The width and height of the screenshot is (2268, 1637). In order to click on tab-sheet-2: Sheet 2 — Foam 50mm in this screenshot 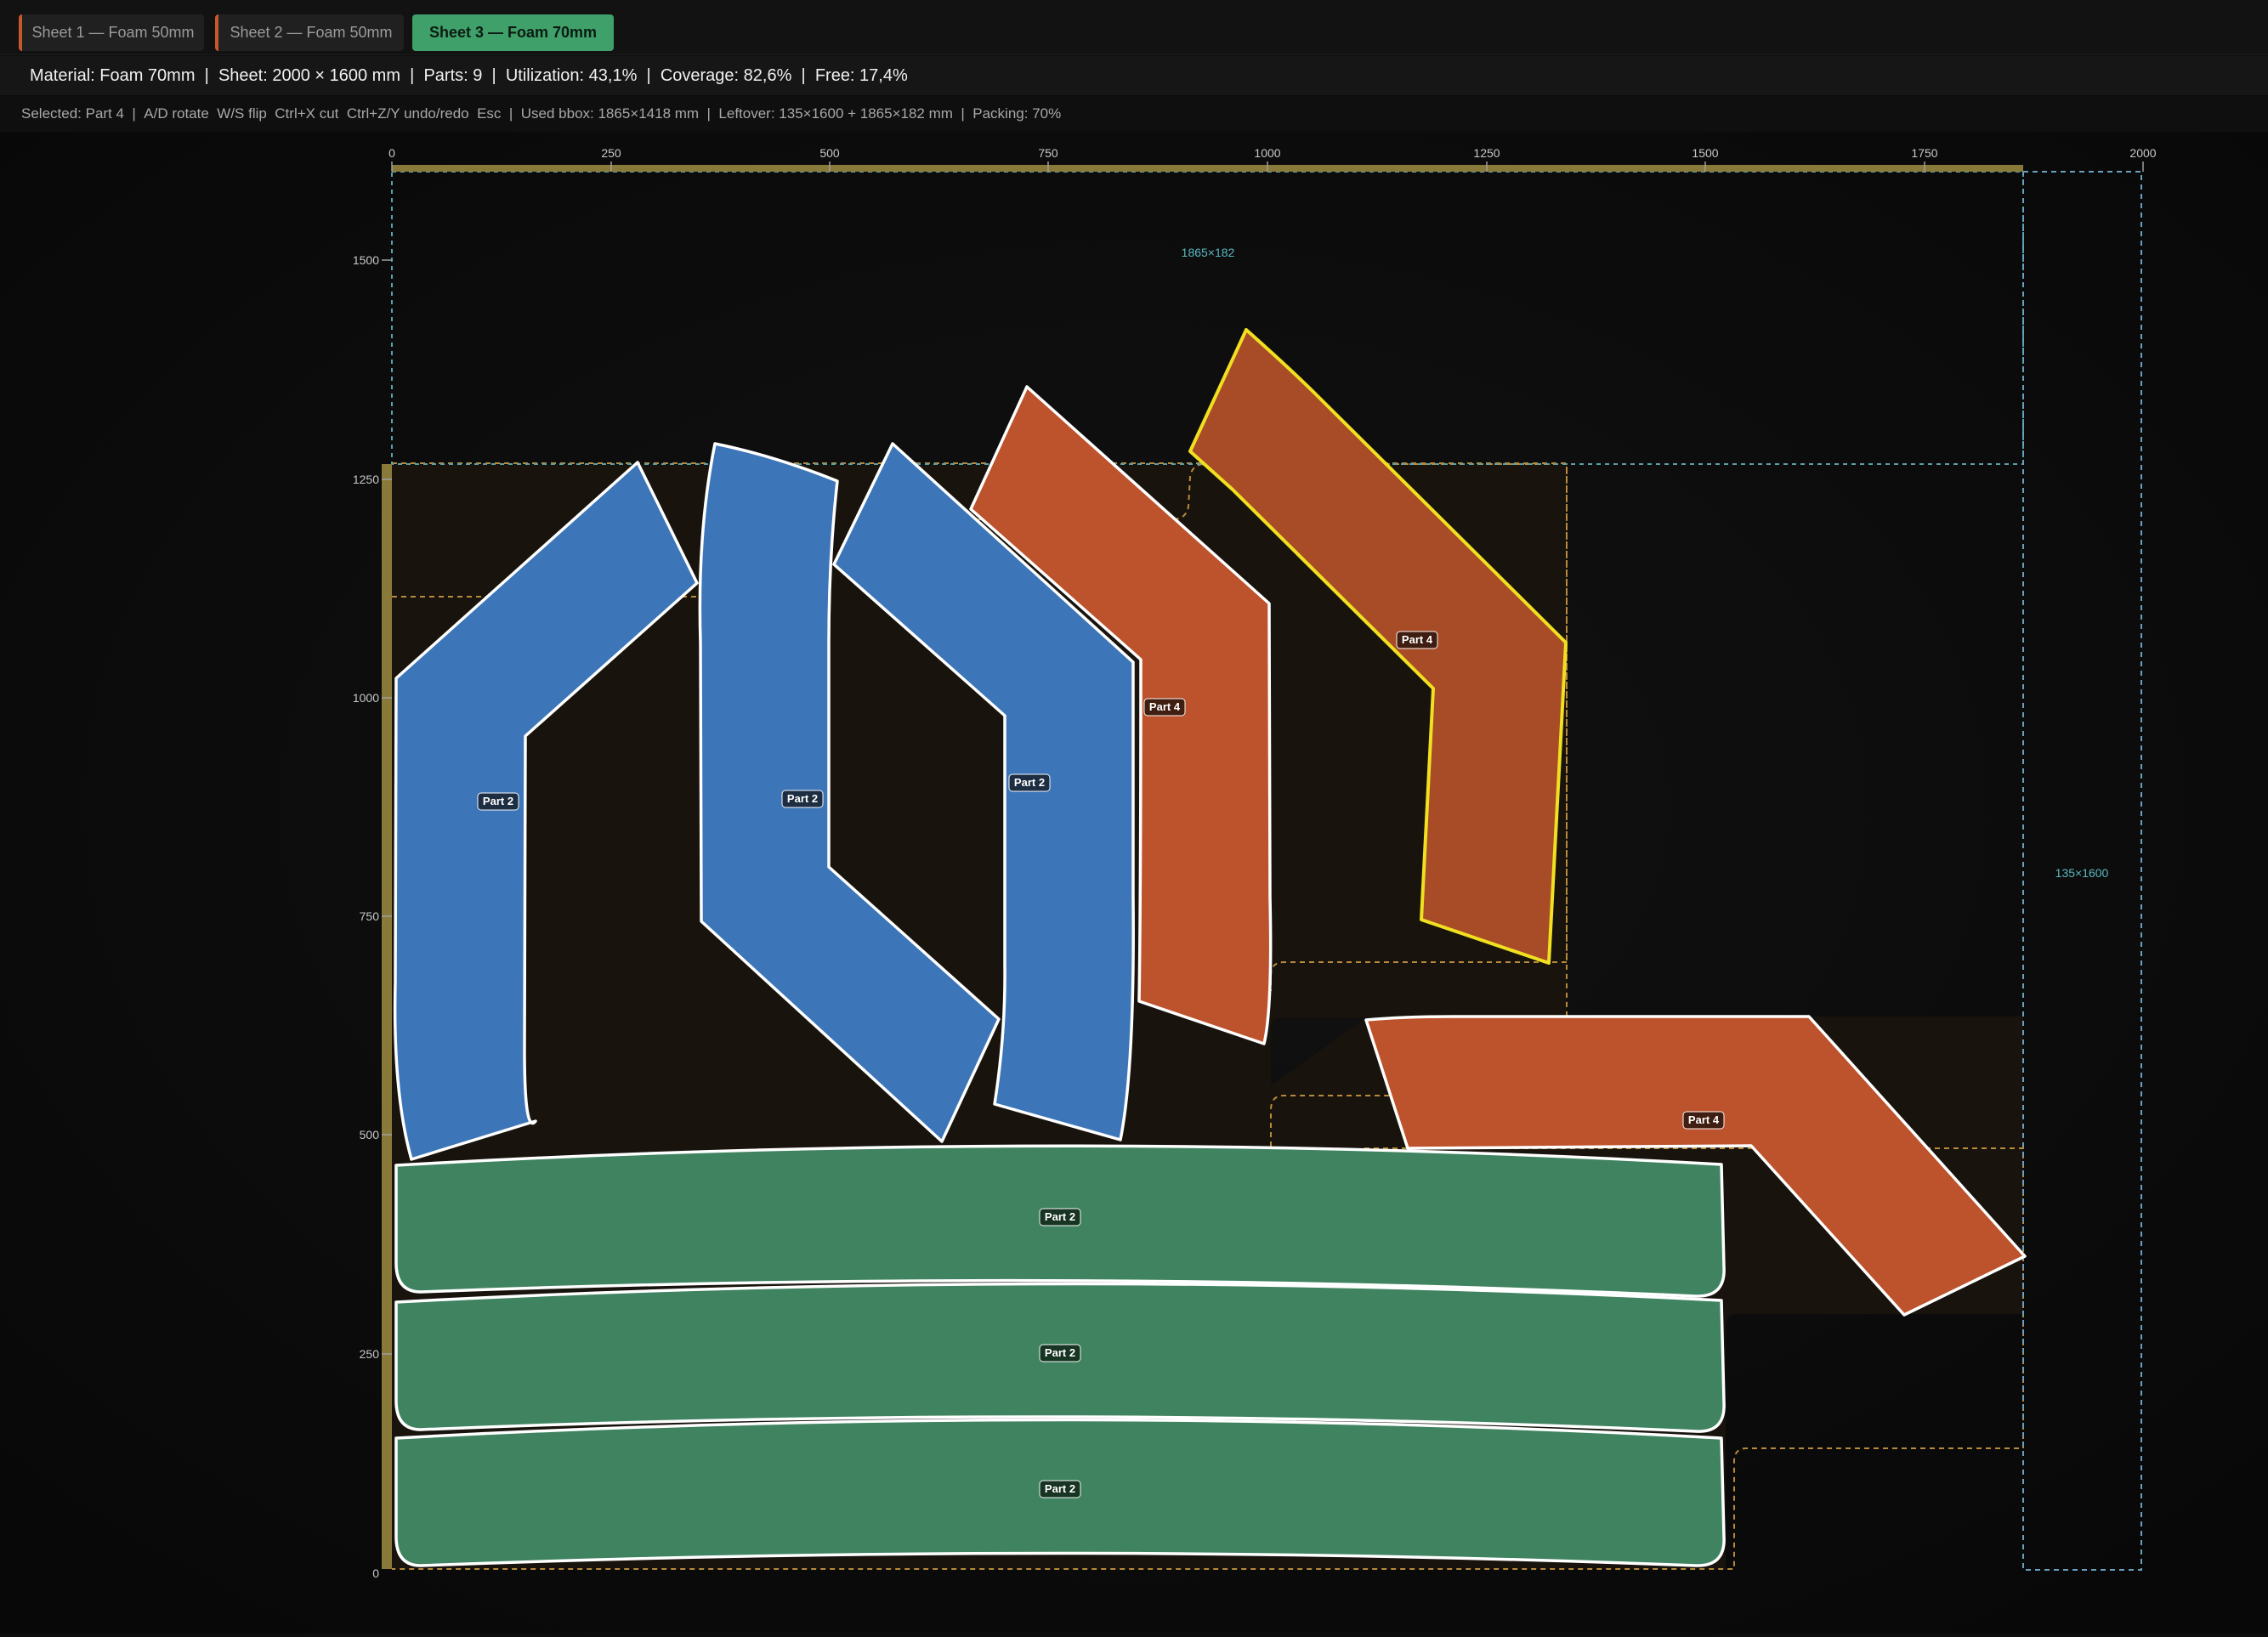, I will do `click(309, 32)`.